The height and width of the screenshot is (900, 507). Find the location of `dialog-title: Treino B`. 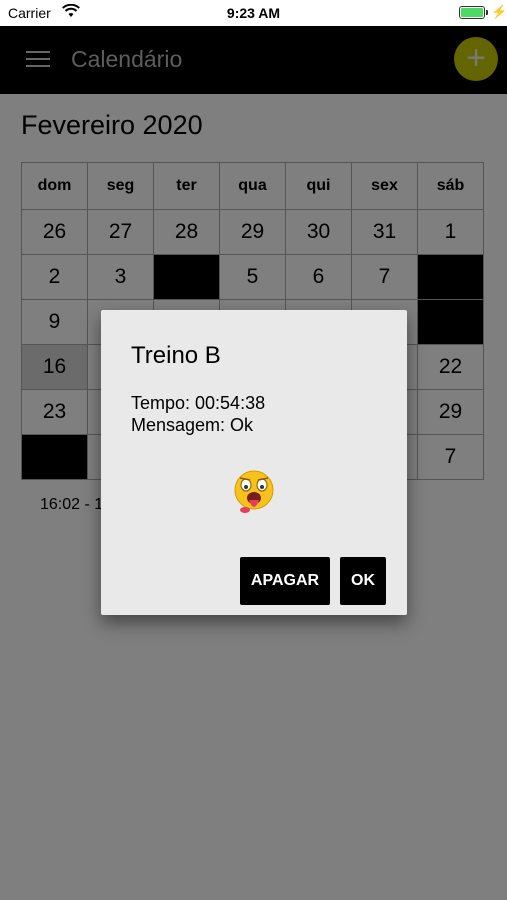

dialog-title: Treino B is located at coordinates (176, 355).